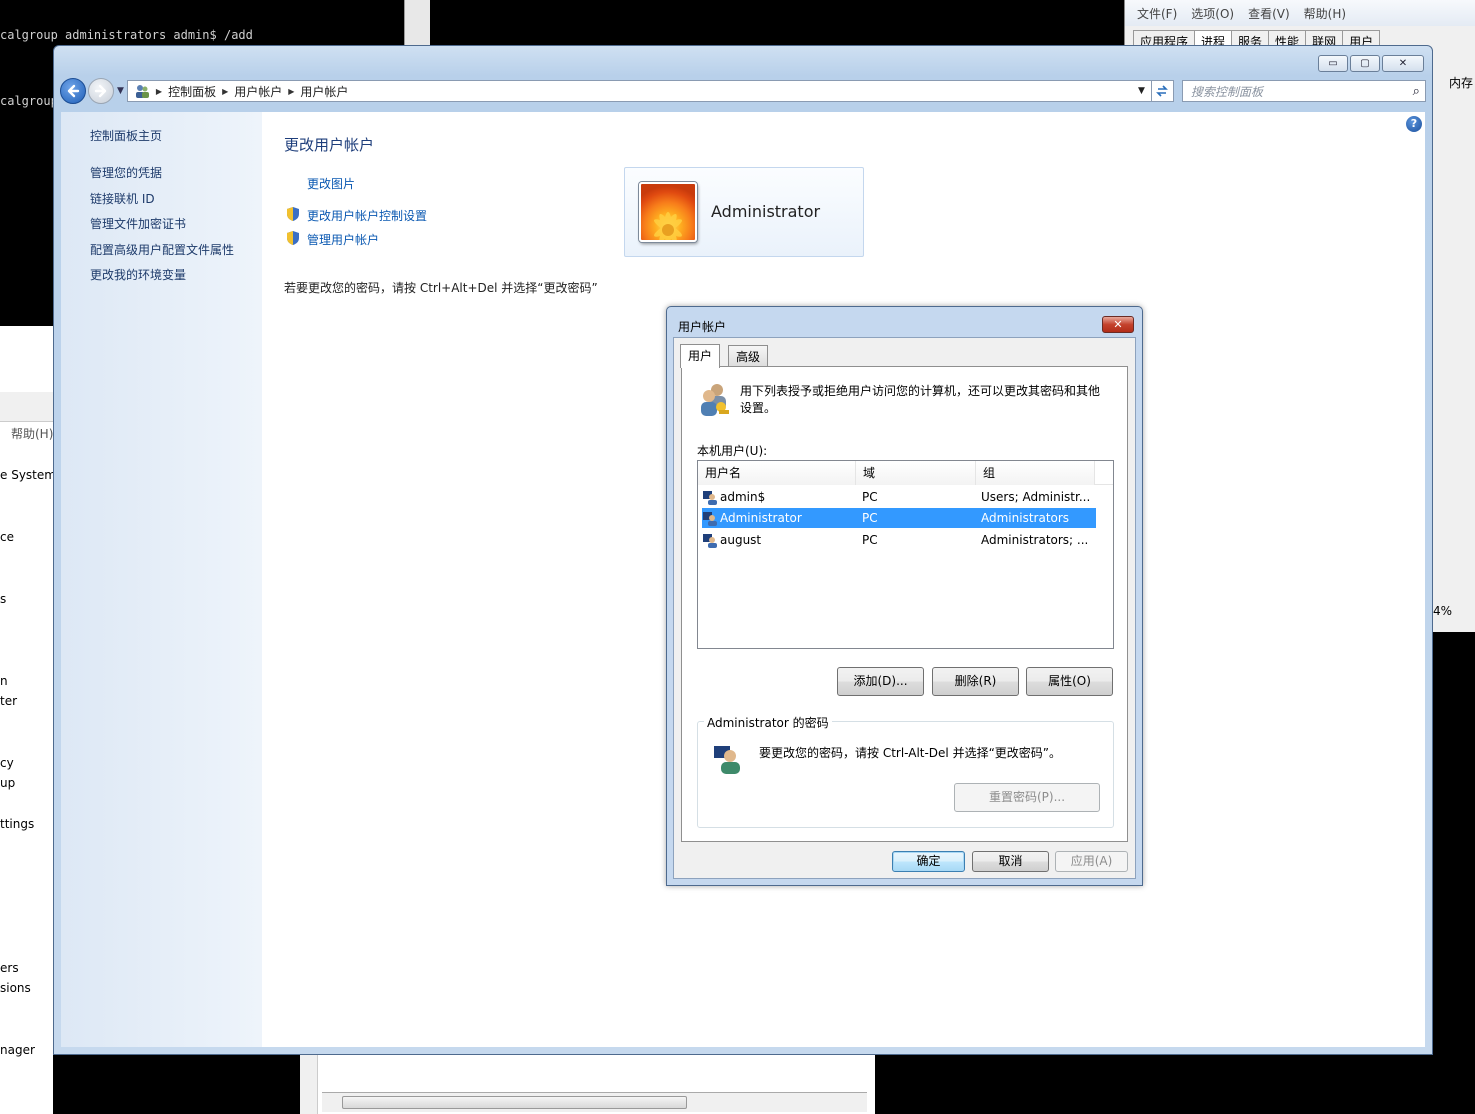 The height and width of the screenshot is (1114, 1475). What do you see at coordinates (4, 681) in the screenshot?
I see `bg-list-item: n` at bounding box center [4, 681].